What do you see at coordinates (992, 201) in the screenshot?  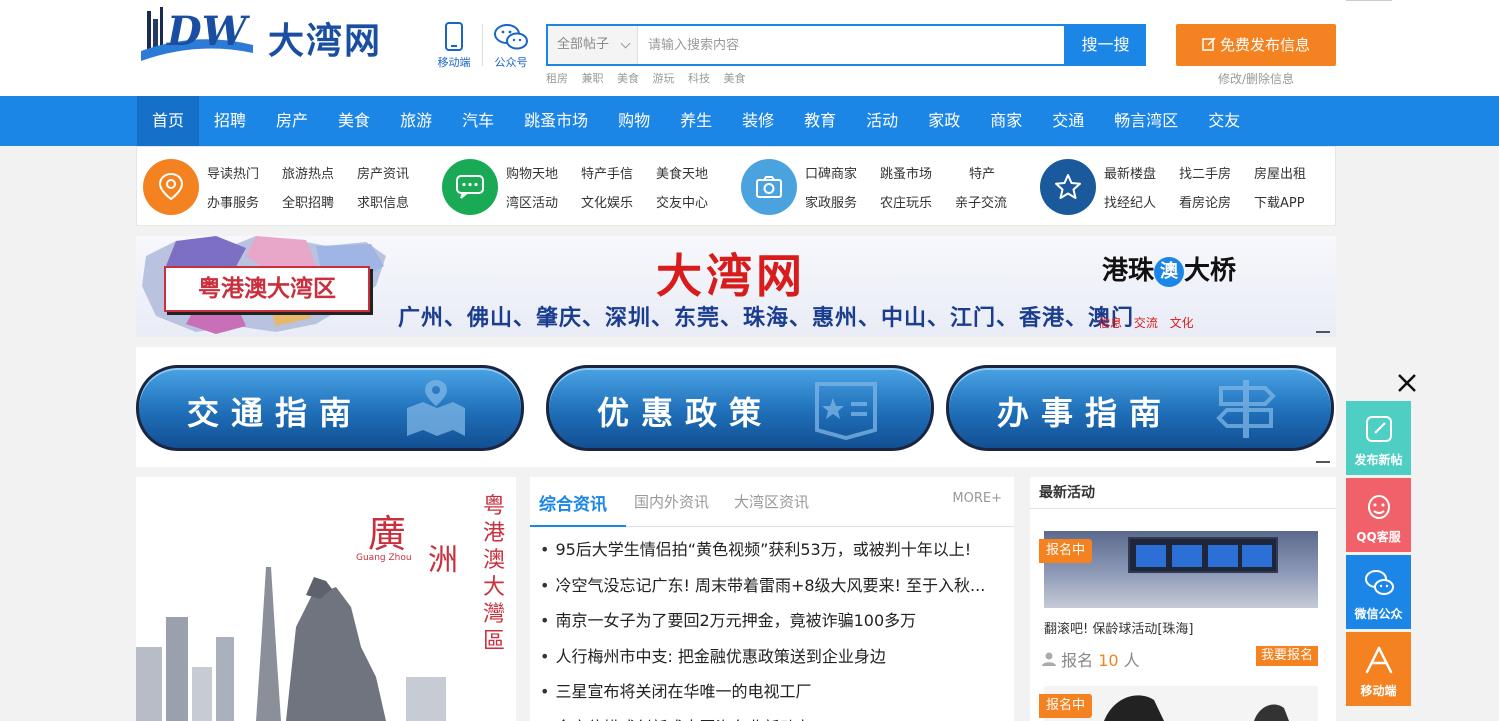 I see `category-link: 亲子交流` at bounding box center [992, 201].